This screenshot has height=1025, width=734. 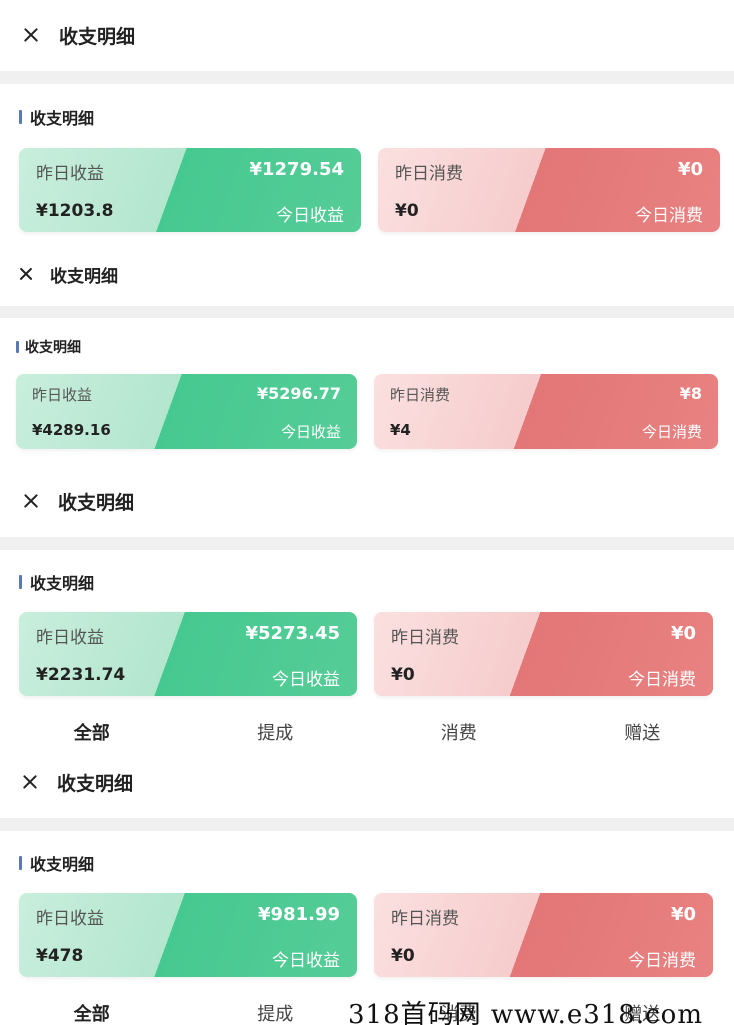 I want to click on income-card: 昨日收益 ¥5273.45 ¥2231.74 今日收益, so click(x=188, y=654).